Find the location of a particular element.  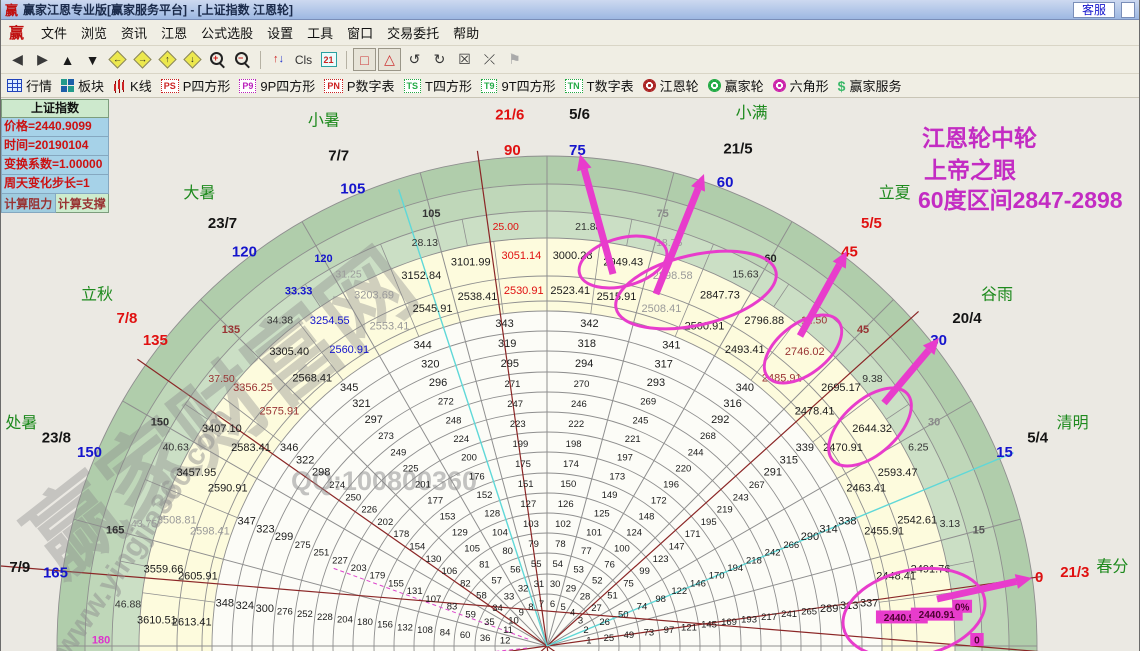

svg-text: 222 is located at coordinates (576, 424).